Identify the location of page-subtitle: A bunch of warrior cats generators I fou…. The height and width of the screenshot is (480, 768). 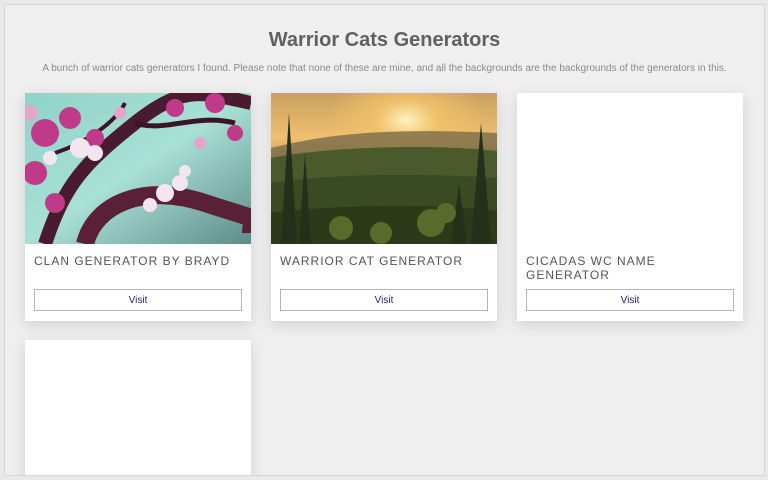
(384, 68).